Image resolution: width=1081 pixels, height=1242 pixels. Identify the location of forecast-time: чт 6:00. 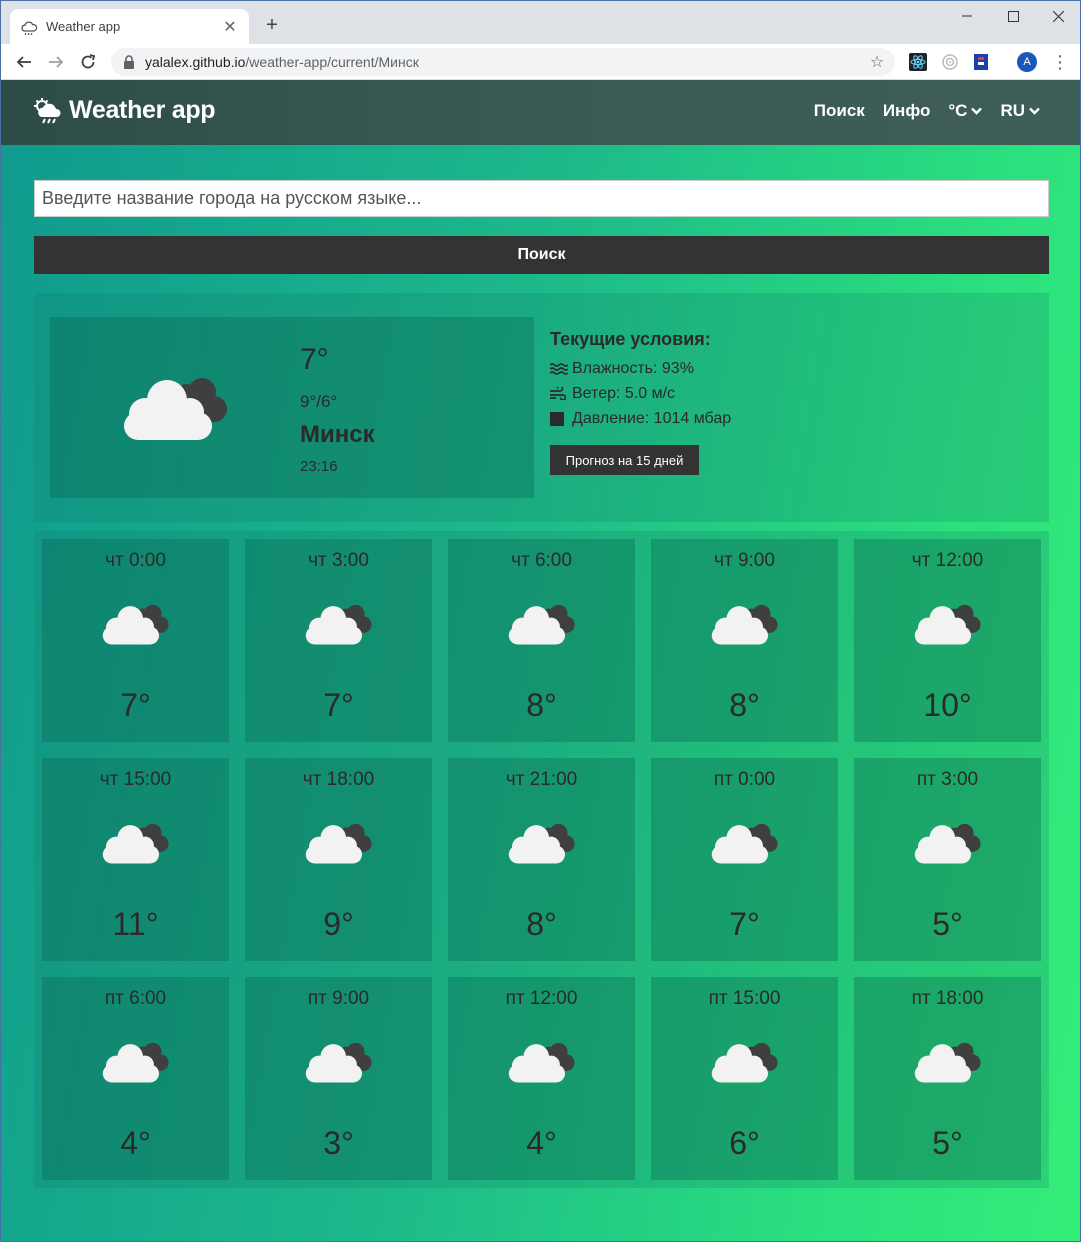
(541, 560).